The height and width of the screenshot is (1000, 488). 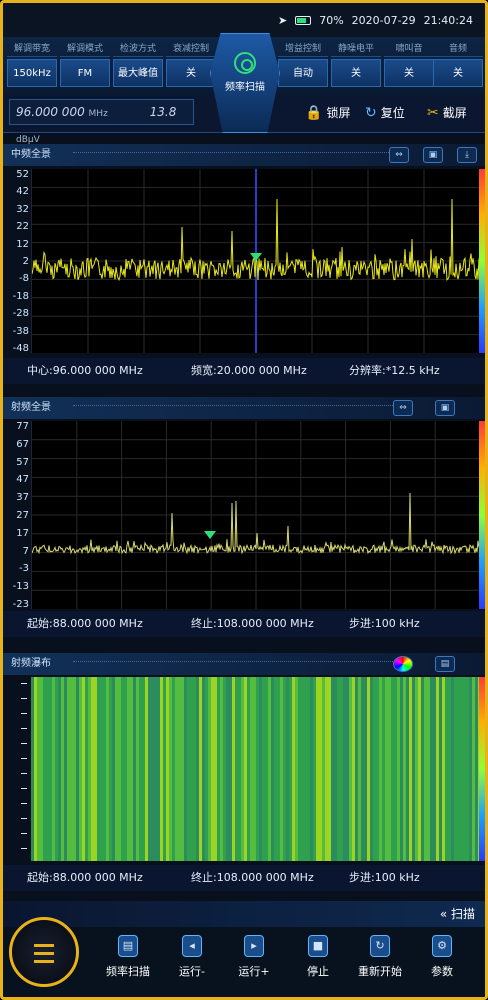 I want to click on restart-button: ↻ 重新开始, so click(x=380, y=957).